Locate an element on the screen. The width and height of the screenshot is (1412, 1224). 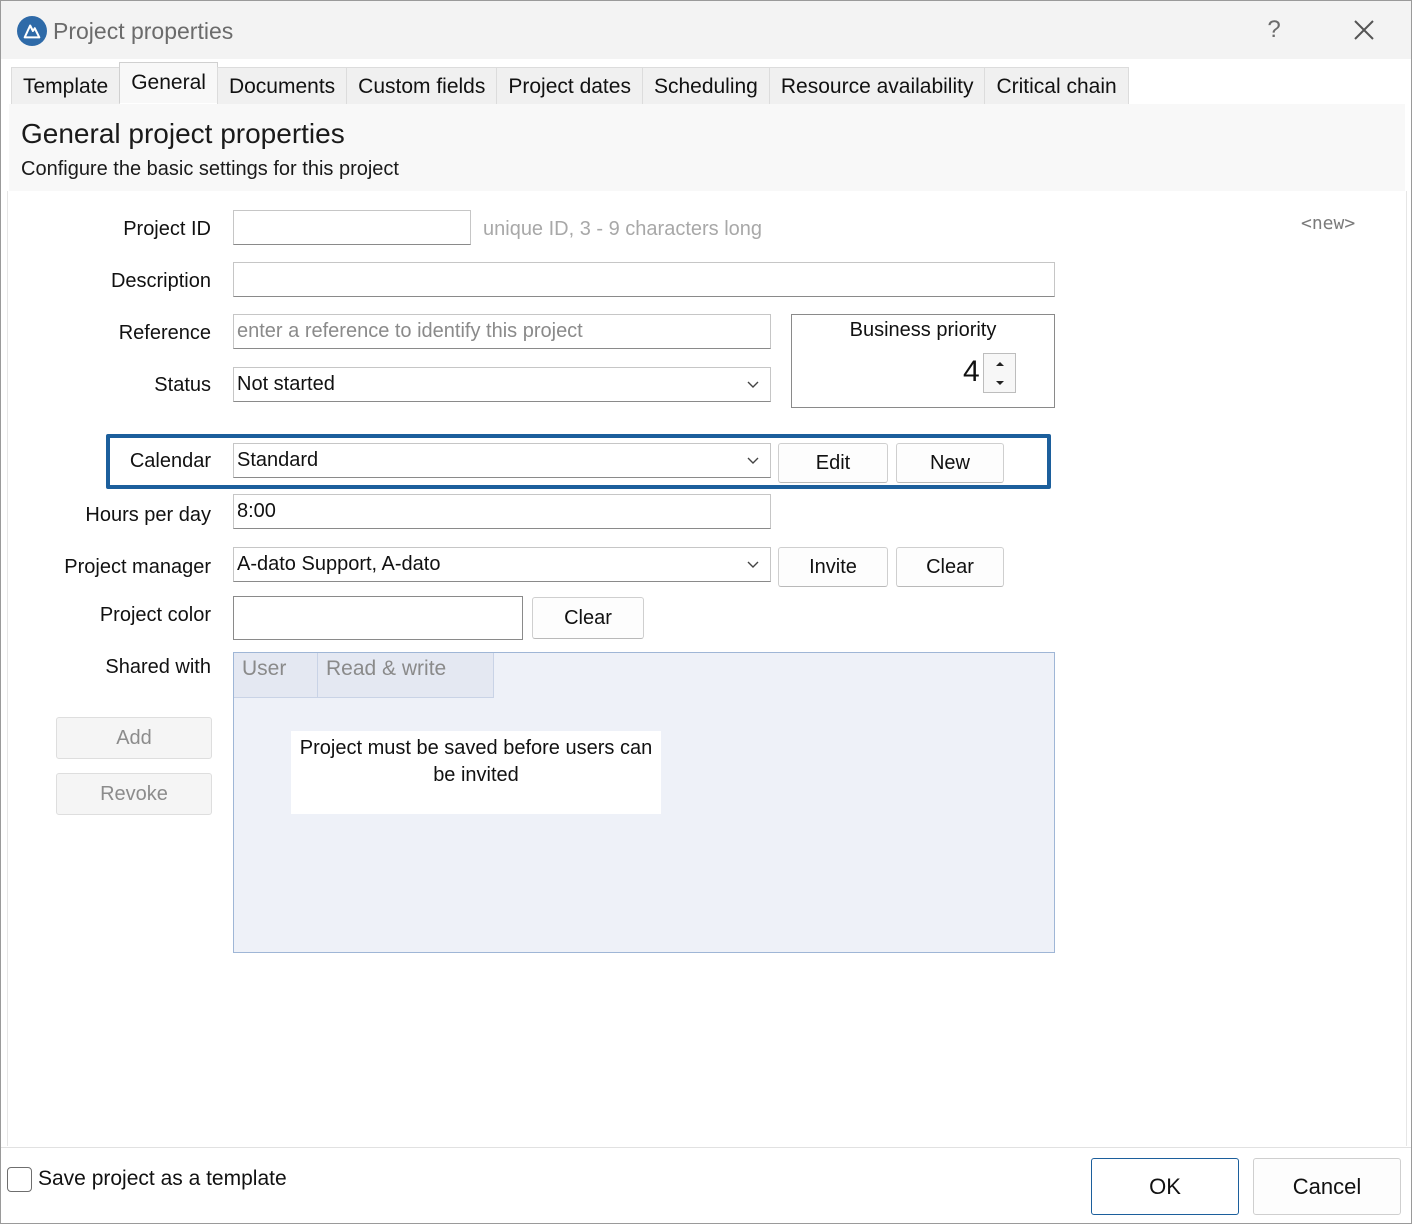
project-color-clear-button: Clear is located at coordinates (588, 618).